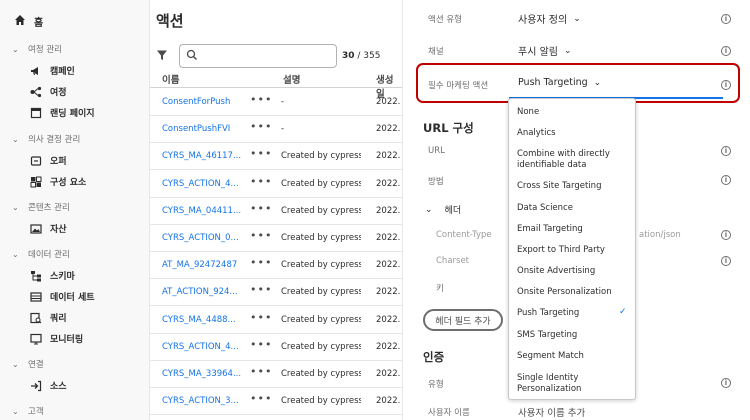  I want to click on nav-section-connections: ⌄ 연결, so click(28, 364).